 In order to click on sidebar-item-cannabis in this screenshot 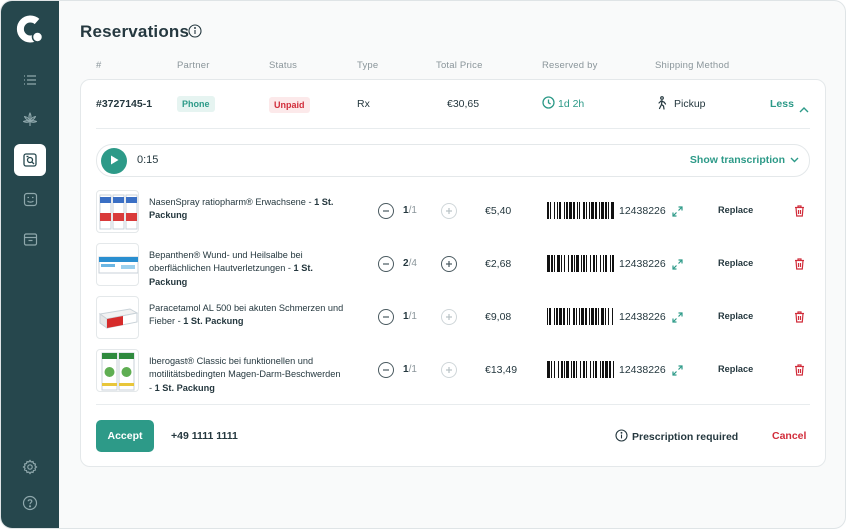, I will do `click(30, 120)`.